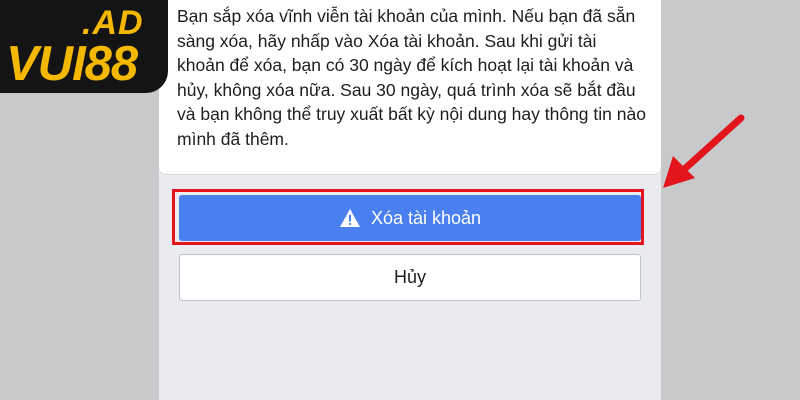  Describe the element at coordinates (72, 64) in the screenshot. I see `logo-main-text: VUI88` at that location.